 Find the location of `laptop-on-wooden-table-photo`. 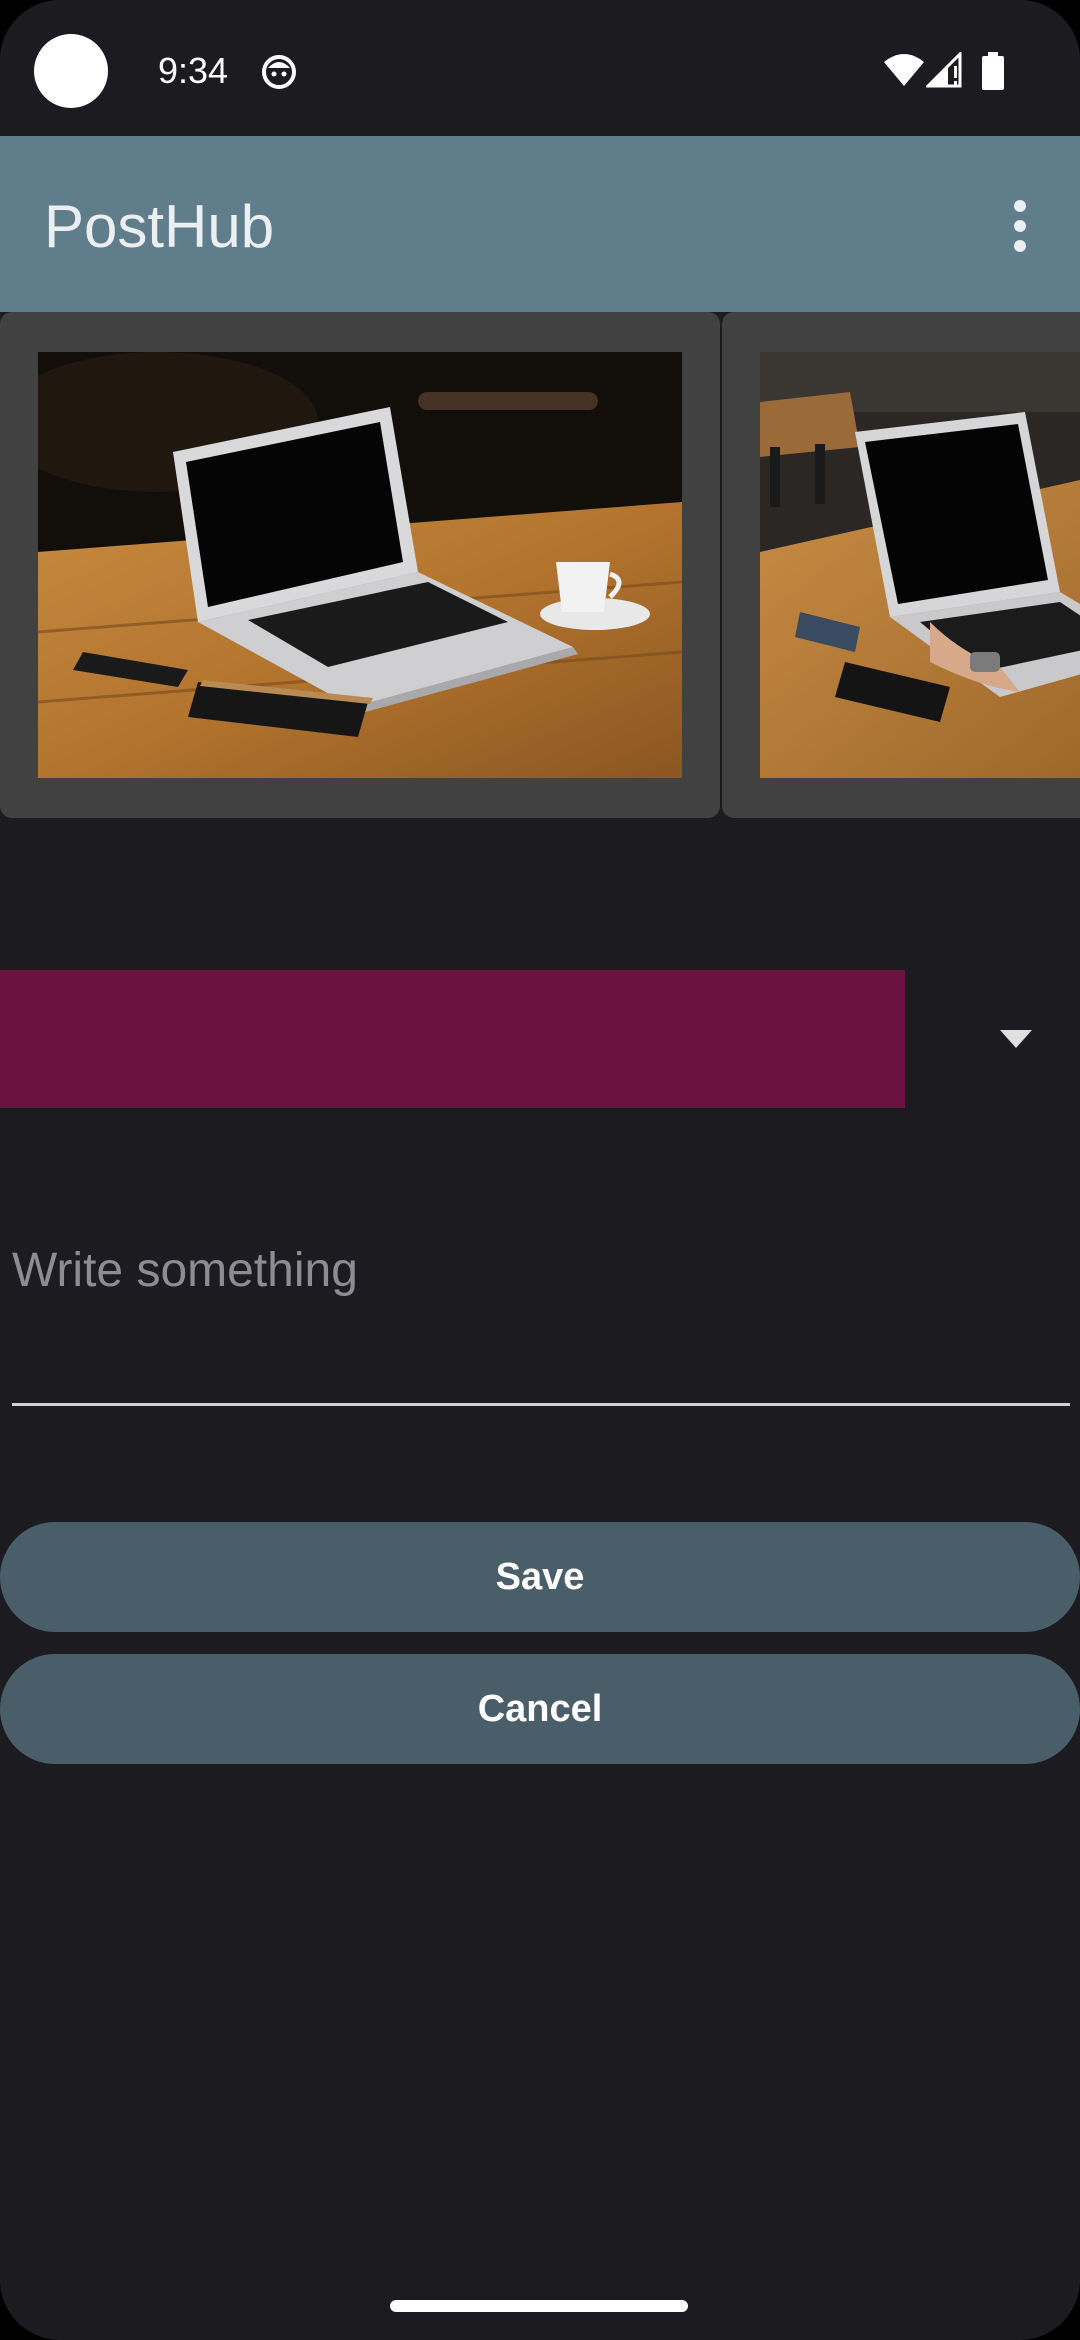

laptop-on-wooden-table-photo is located at coordinates (360, 565).